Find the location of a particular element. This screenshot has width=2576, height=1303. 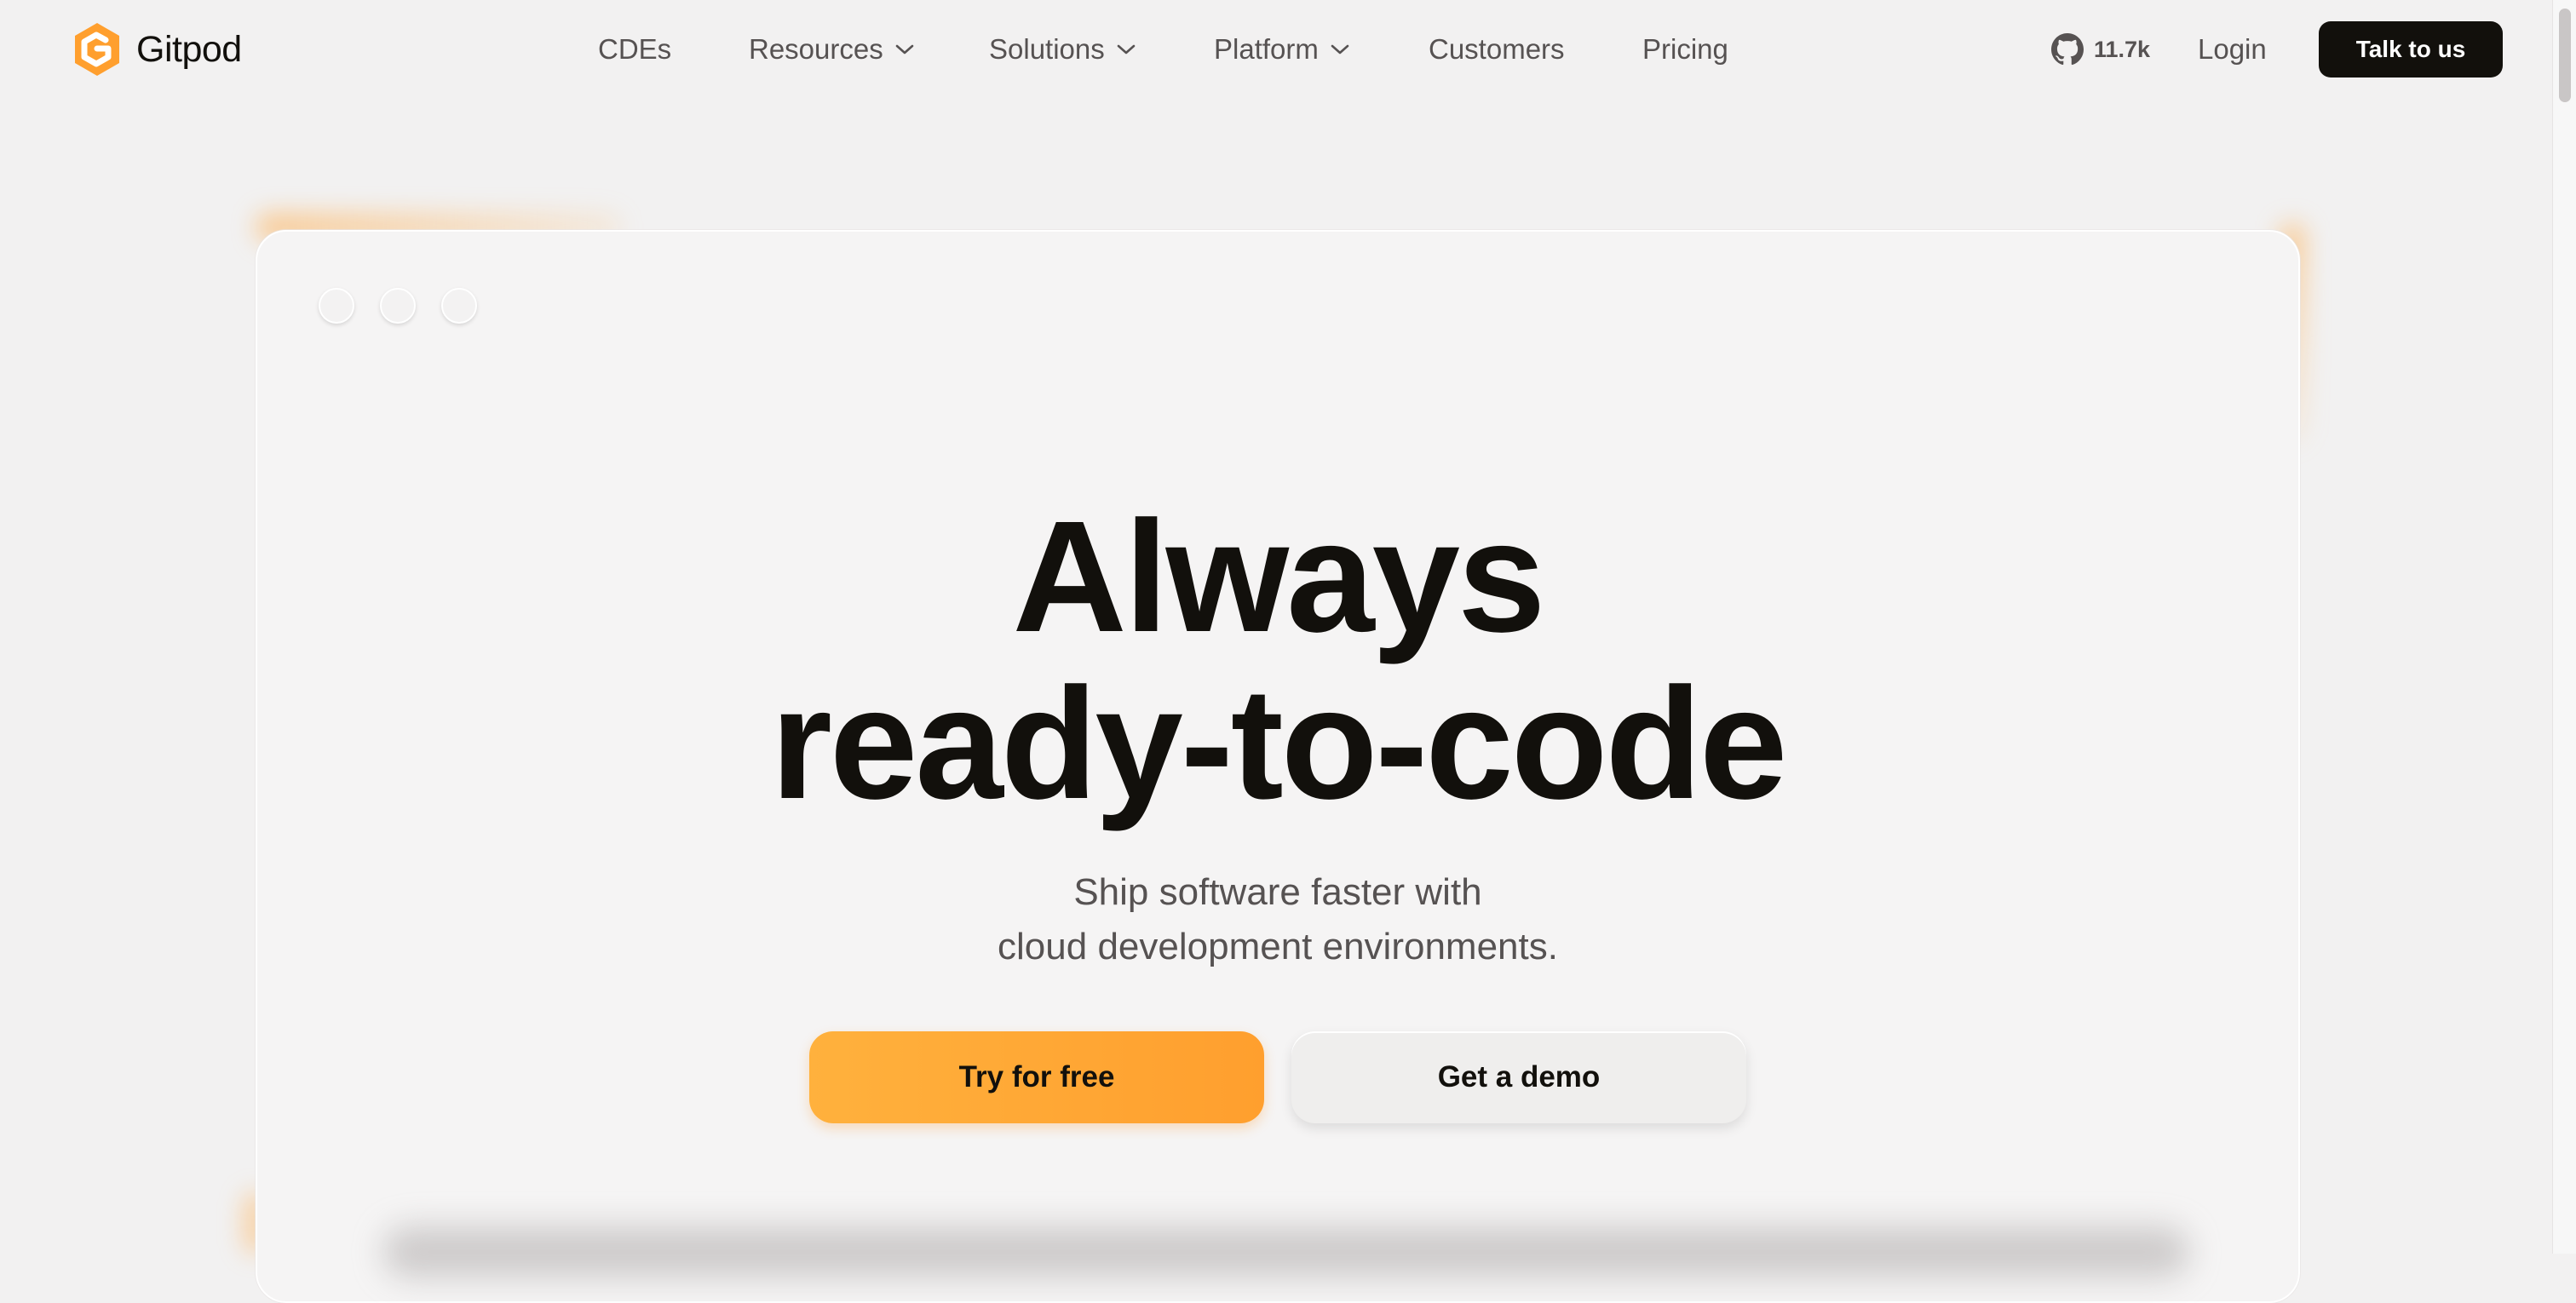

github-star-count: 11.7k is located at coordinates (2123, 49).